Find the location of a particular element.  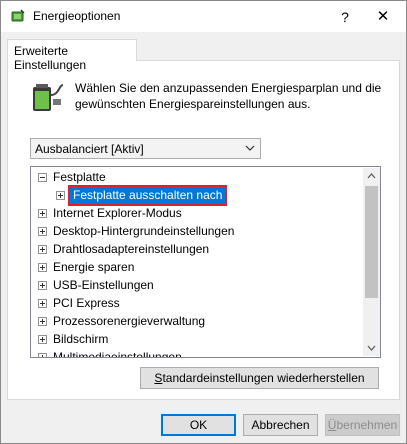

tree-item-label: Internet Explorer-Modus is located at coordinates (117, 213).